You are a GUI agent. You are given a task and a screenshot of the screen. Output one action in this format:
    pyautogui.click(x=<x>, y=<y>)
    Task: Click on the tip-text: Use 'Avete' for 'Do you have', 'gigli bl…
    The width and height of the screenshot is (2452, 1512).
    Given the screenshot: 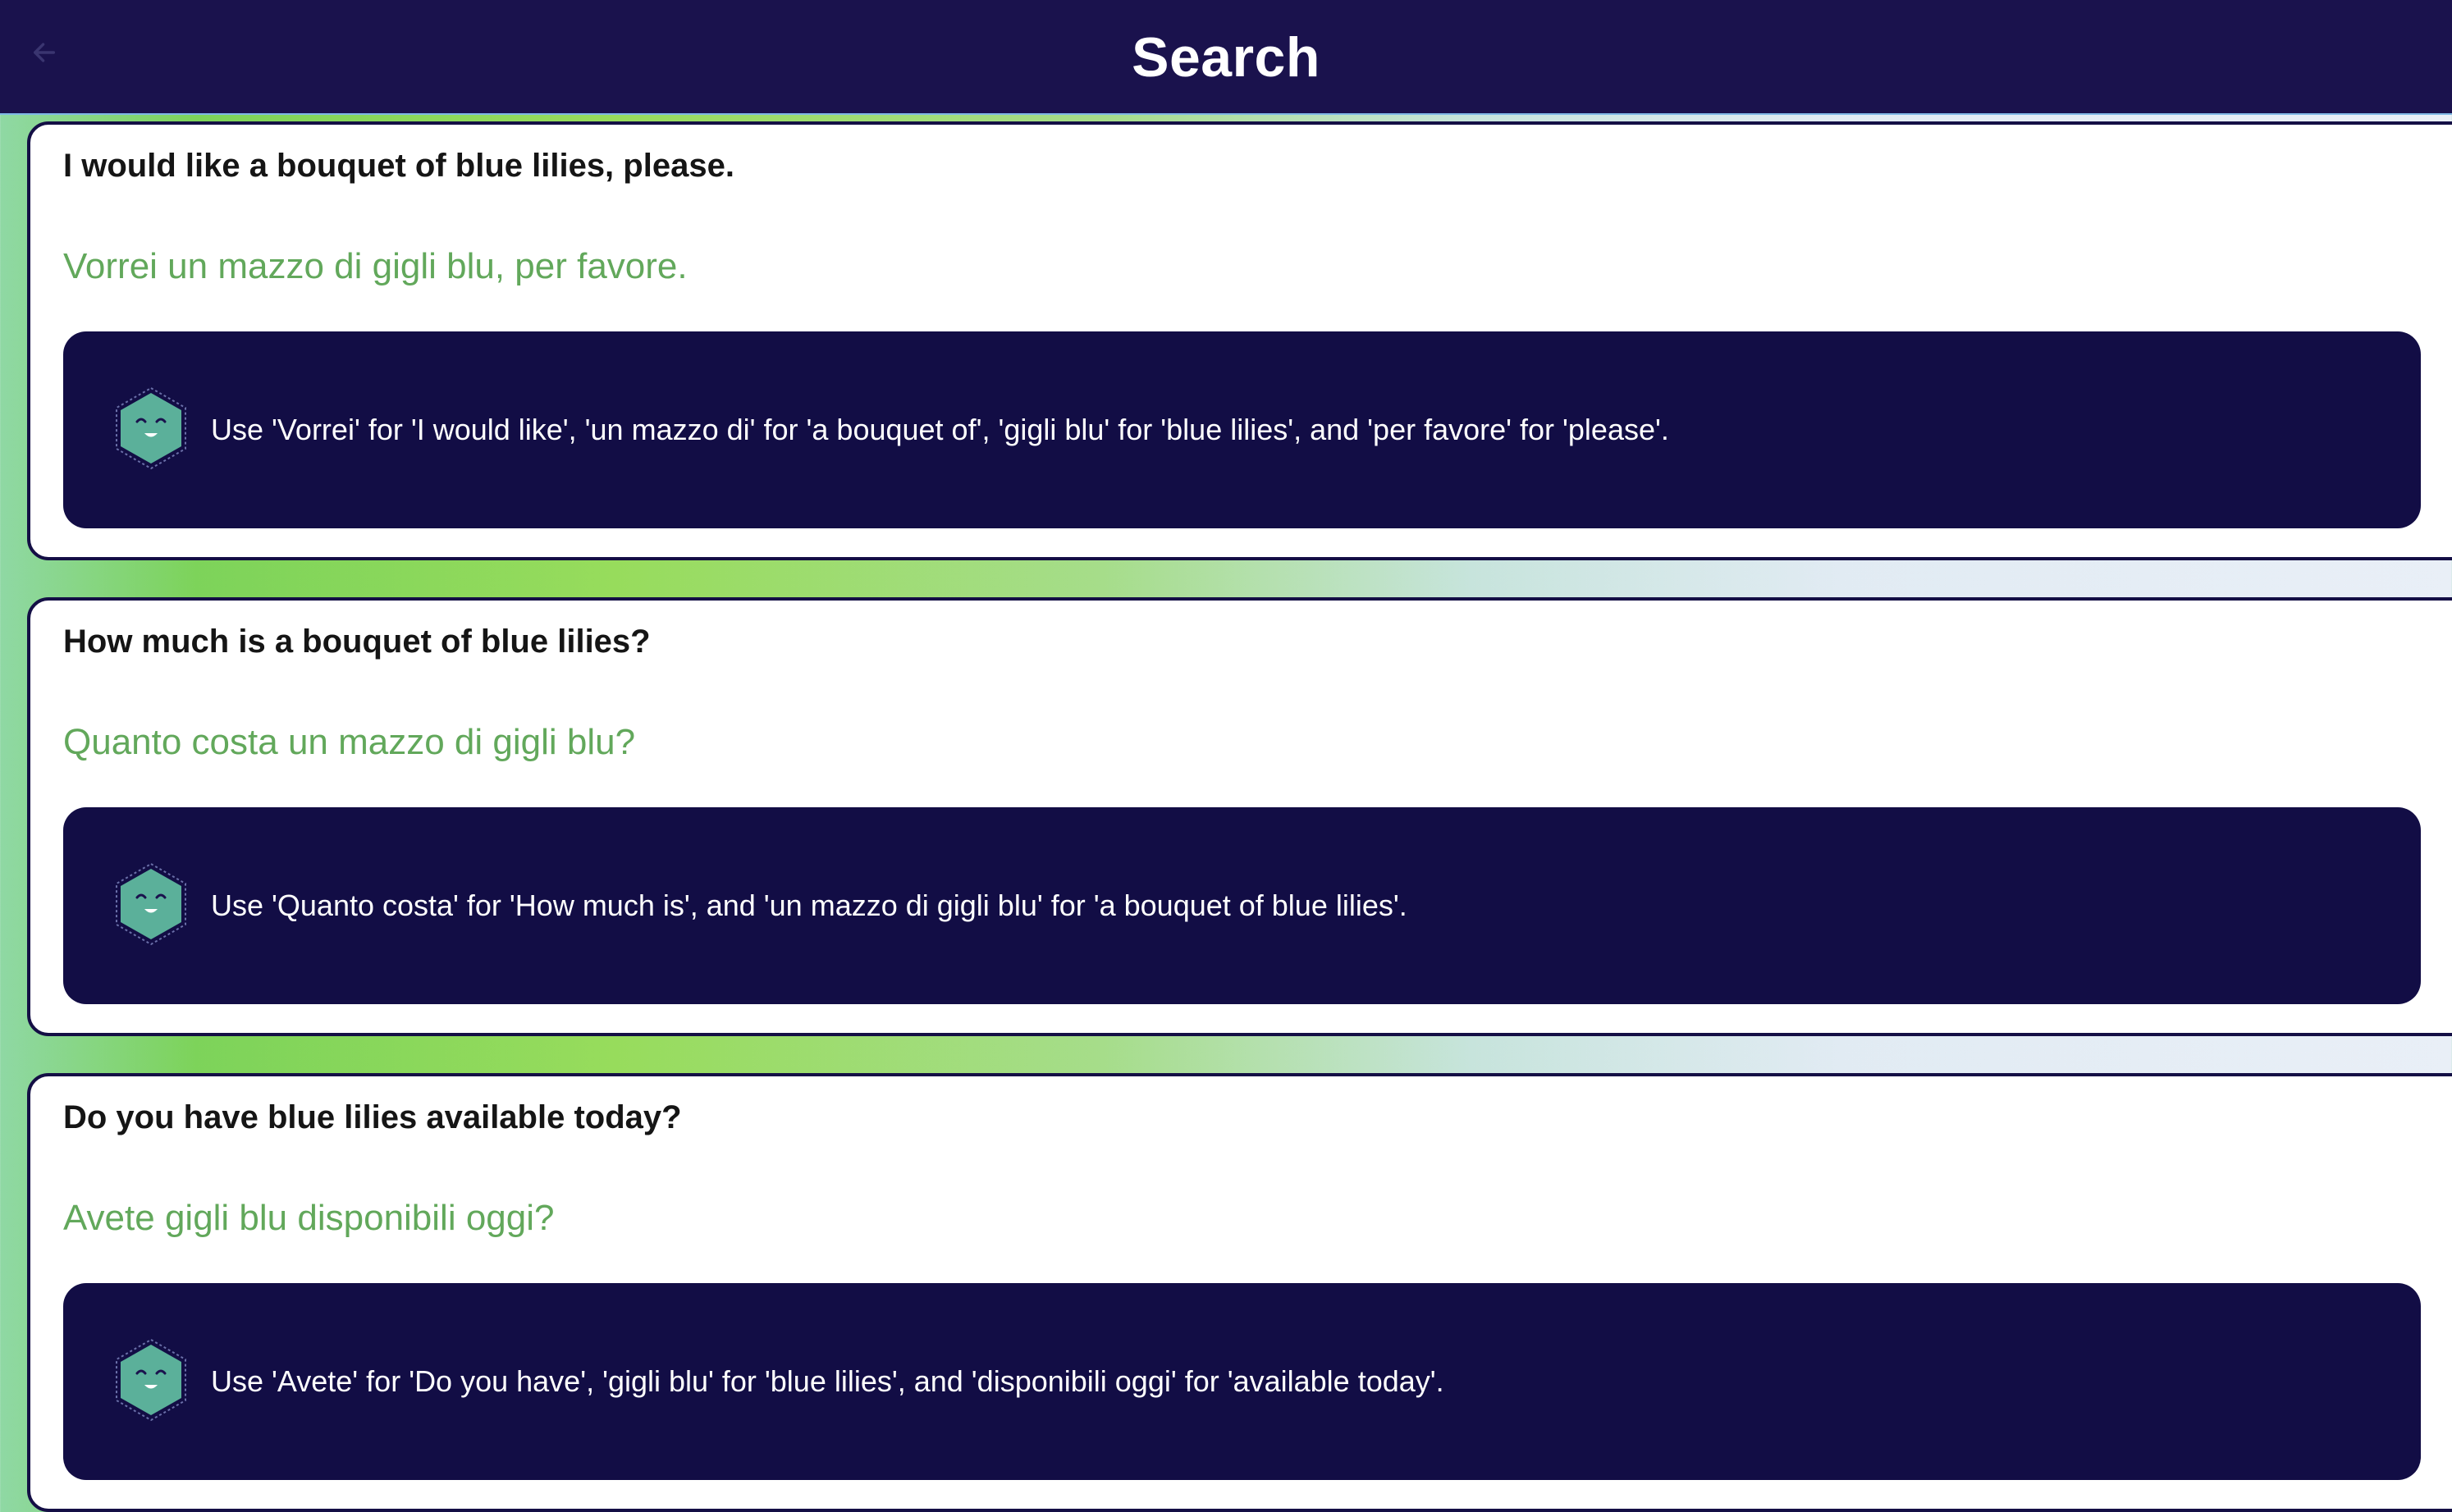 What is the action you would take?
    pyautogui.click(x=827, y=1381)
    